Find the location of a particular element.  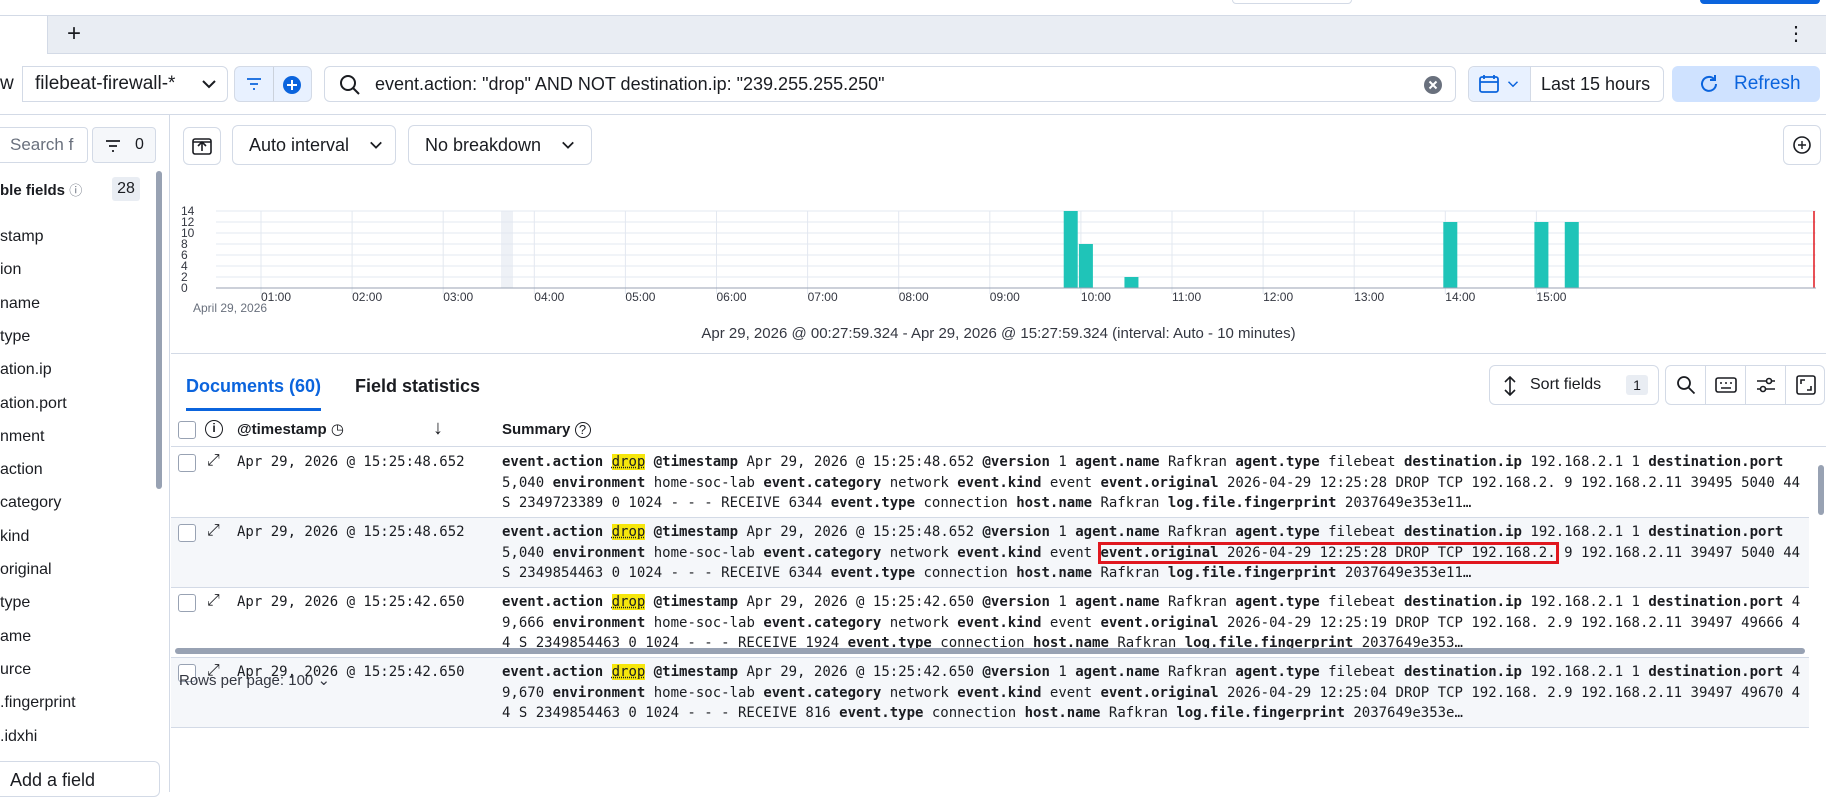

filter-count: 0 is located at coordinates (139, 145).